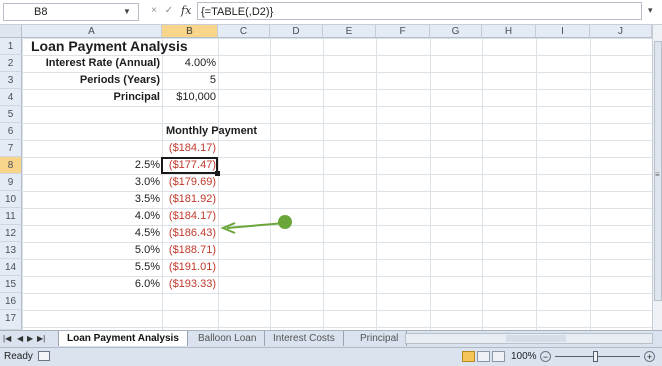 This screenshot has height=366, width=662. Describe the element at coordinates (11, 165) in the screenshot. I see `row-header: 8` at that location.